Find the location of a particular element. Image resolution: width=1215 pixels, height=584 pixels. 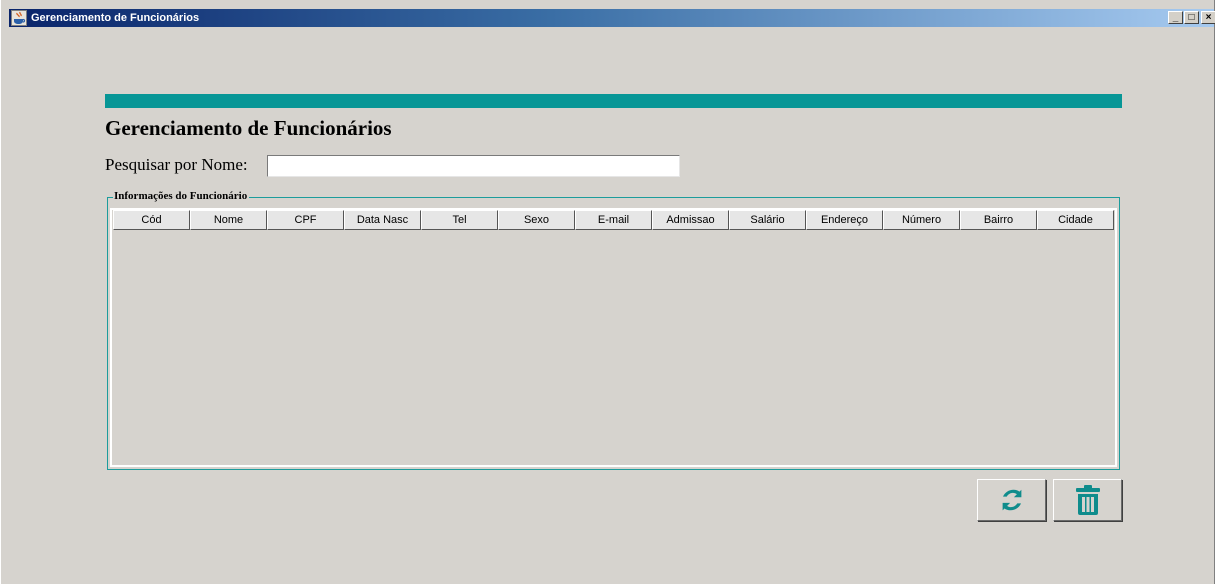

minimize-button: _ is located at coordinates (1175, 17).